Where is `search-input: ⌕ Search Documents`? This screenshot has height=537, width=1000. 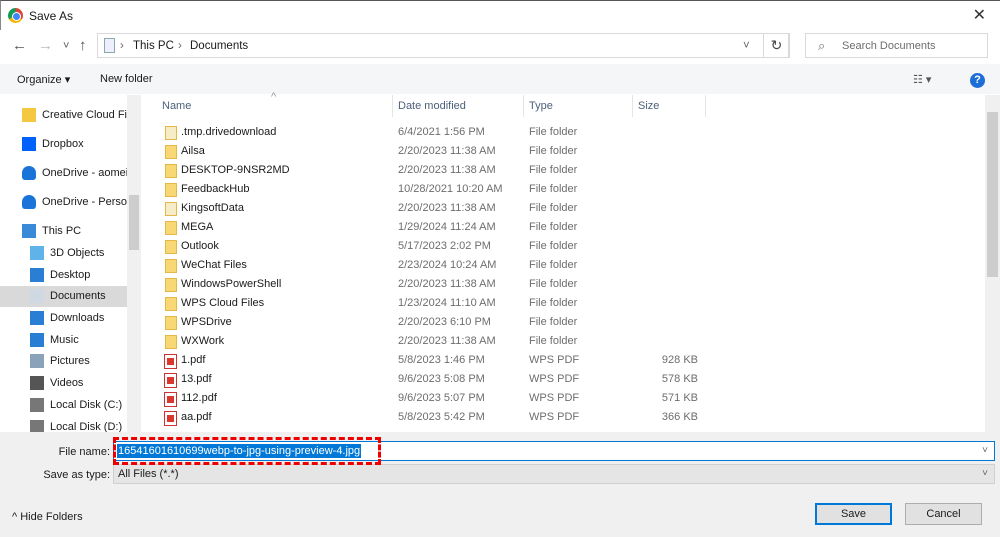 search-input: ⌕ Search Documents is located at coordinates (896, 45).